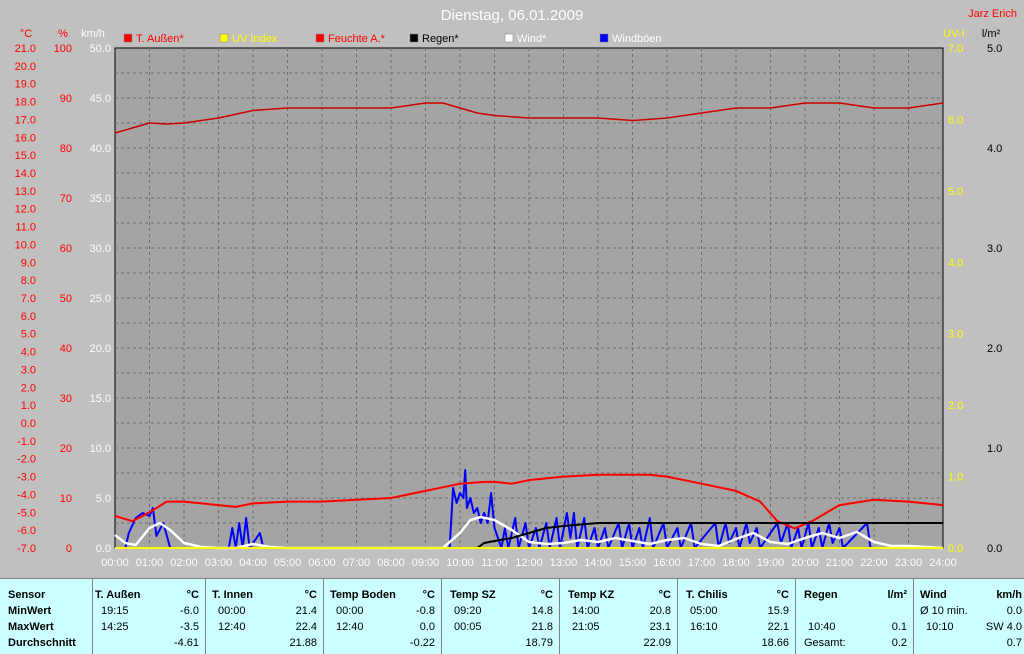 The image size is (1024, 654). I want to click on kmh-tick-label: 5.0, so click(103, 499).